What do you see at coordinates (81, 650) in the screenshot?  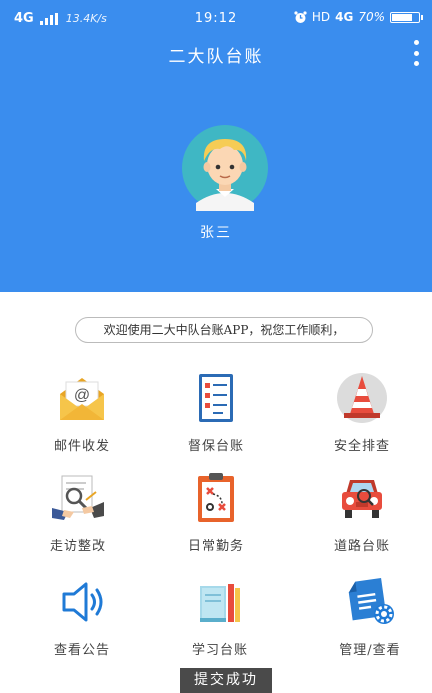 I see `menu-item-label: 查看公告` at bounding box center [81, 650].